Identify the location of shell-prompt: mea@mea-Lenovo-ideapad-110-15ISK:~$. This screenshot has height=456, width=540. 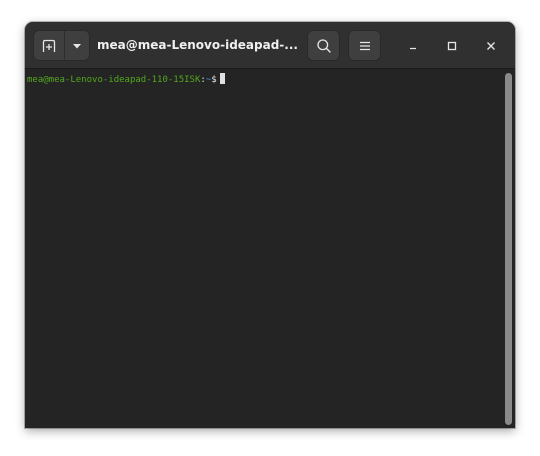
(126, 79).